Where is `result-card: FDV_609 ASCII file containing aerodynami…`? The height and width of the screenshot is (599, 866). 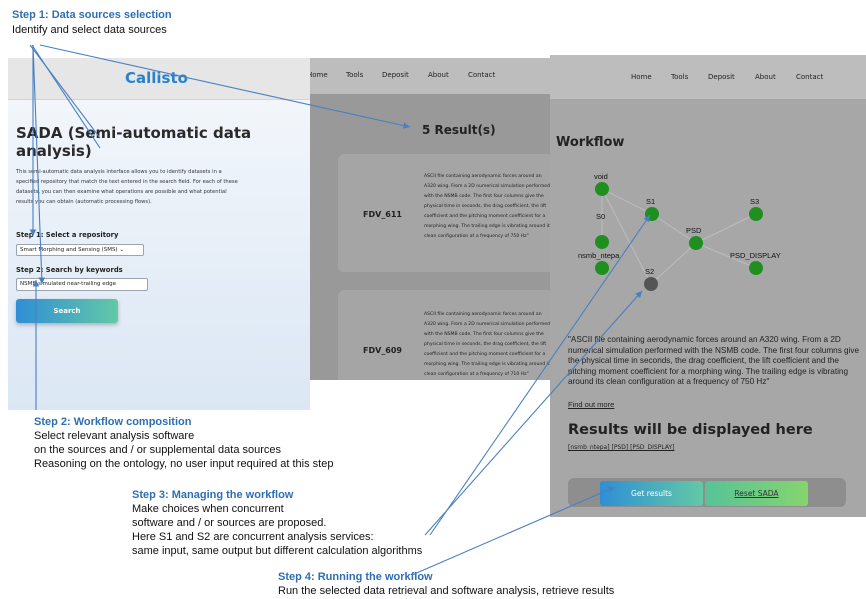 result-card: FDV_609 ASCII file containing aerodynami… is located at coordinates (444, 335).